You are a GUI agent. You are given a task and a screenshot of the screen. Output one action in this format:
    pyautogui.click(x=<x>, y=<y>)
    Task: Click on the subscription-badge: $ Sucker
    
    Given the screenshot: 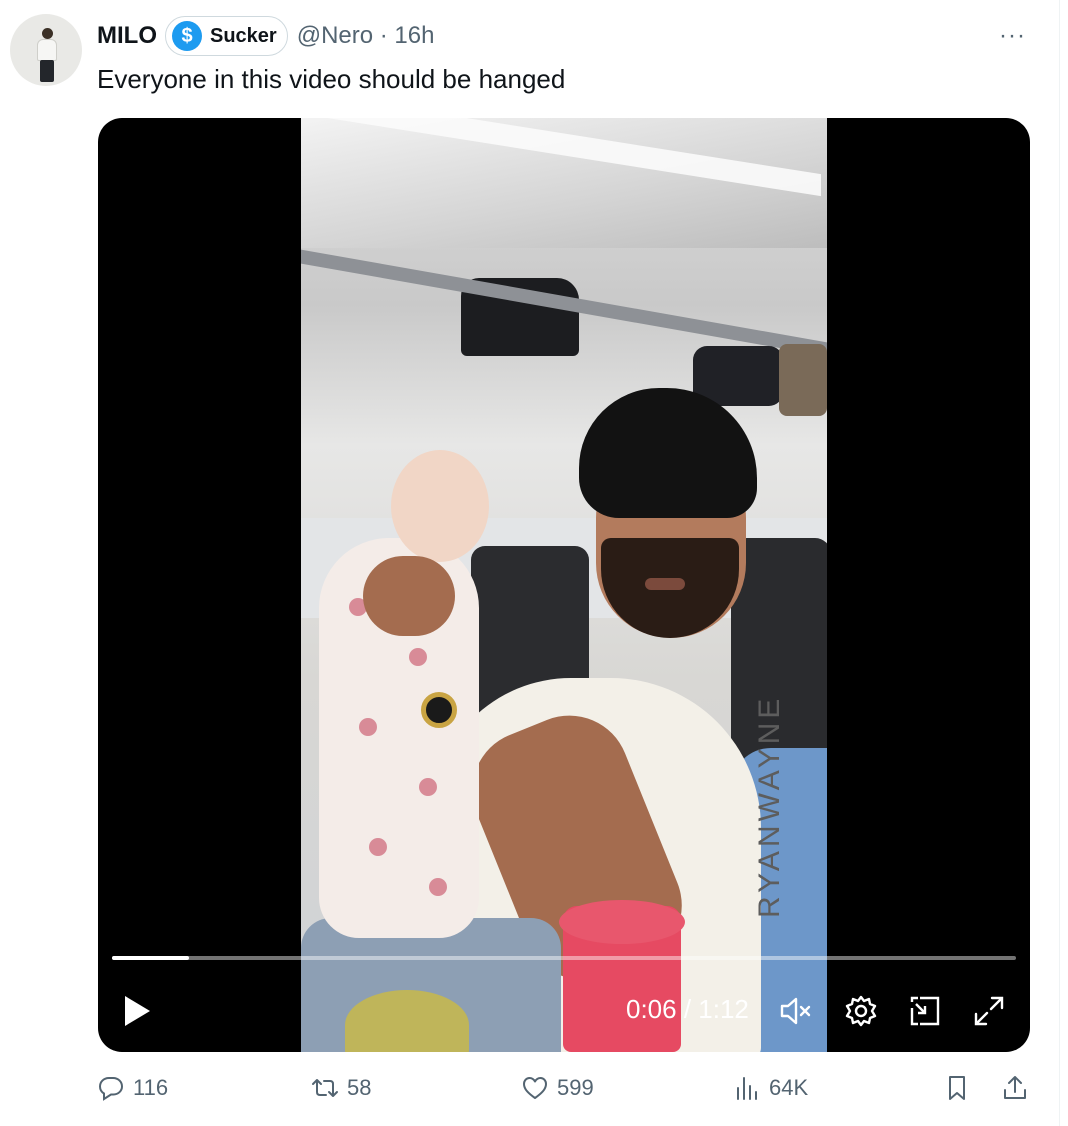 What is the action you would take?
    pyautogui.click(x=226, y=36)
    